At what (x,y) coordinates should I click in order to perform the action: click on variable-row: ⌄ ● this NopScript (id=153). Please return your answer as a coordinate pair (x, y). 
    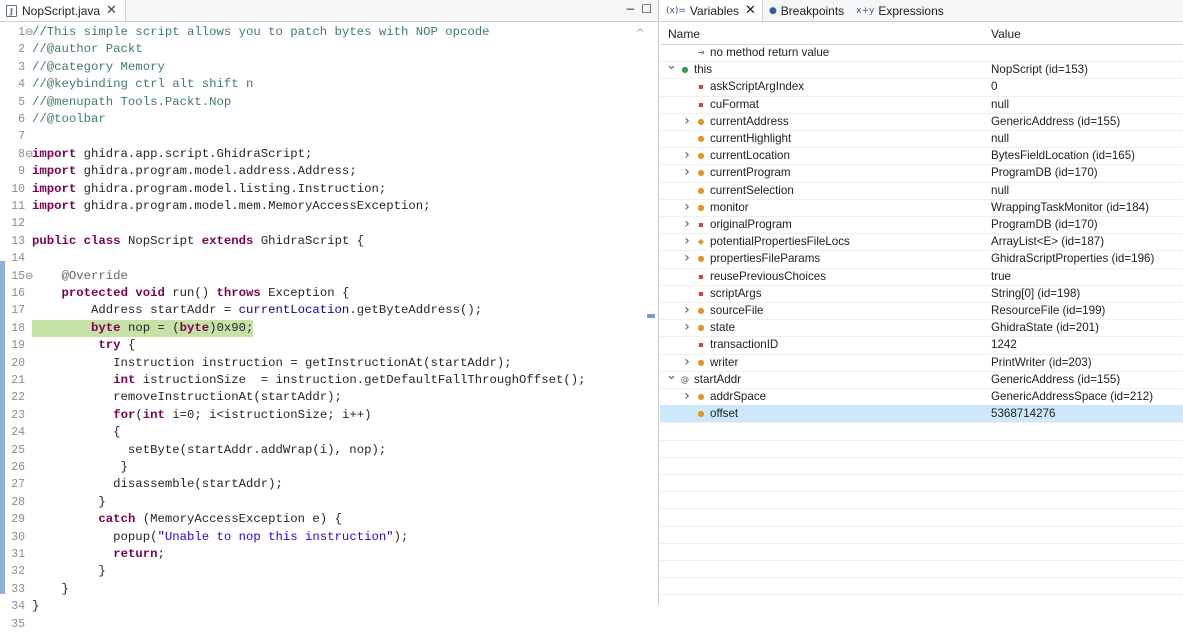
    Looking at the image, I should click on (921, 68).